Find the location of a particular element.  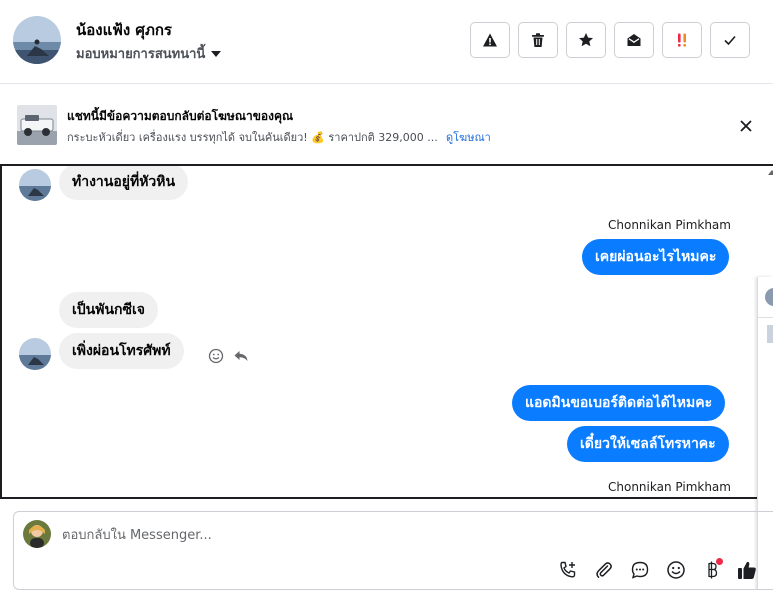

mark-done-button is located at coordinates (730, 40).